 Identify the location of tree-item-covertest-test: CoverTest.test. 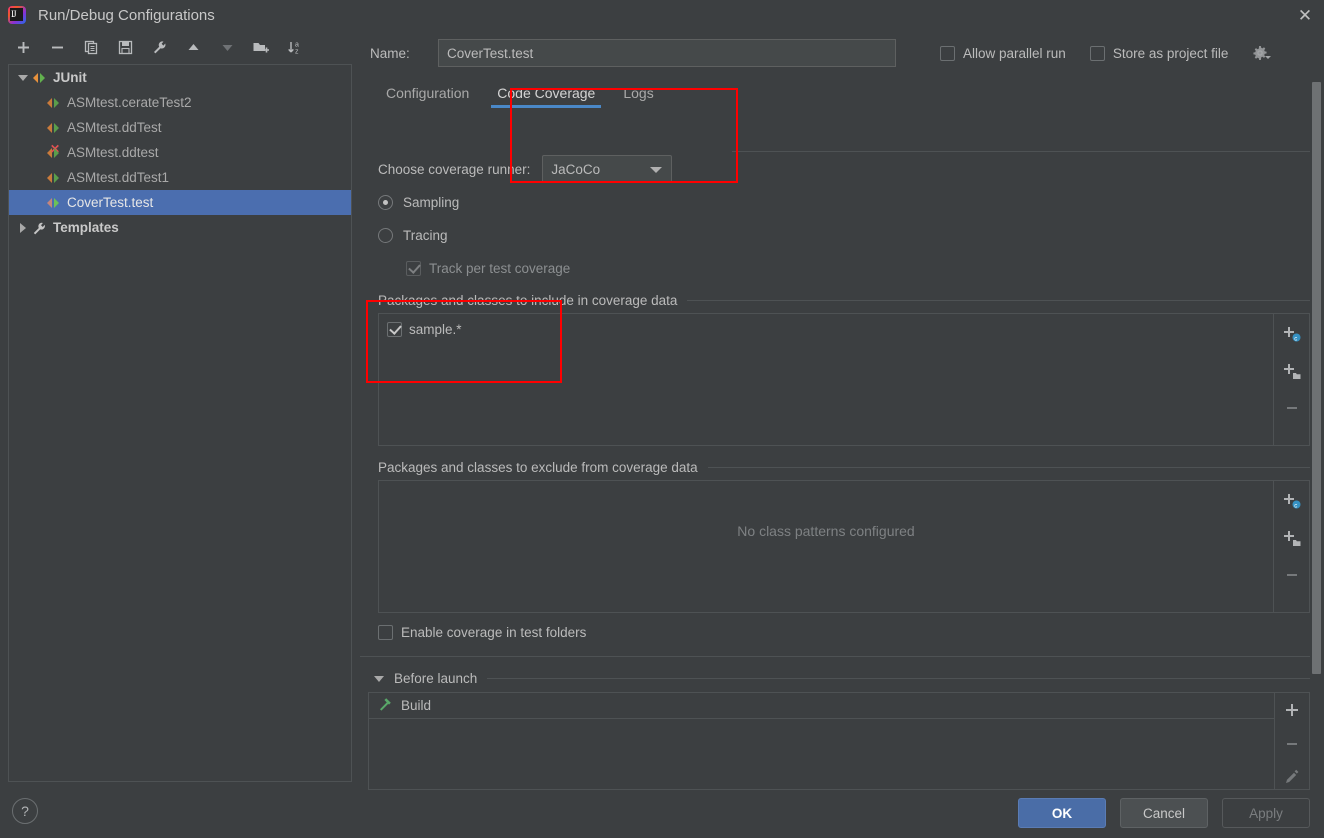
(180, 202).